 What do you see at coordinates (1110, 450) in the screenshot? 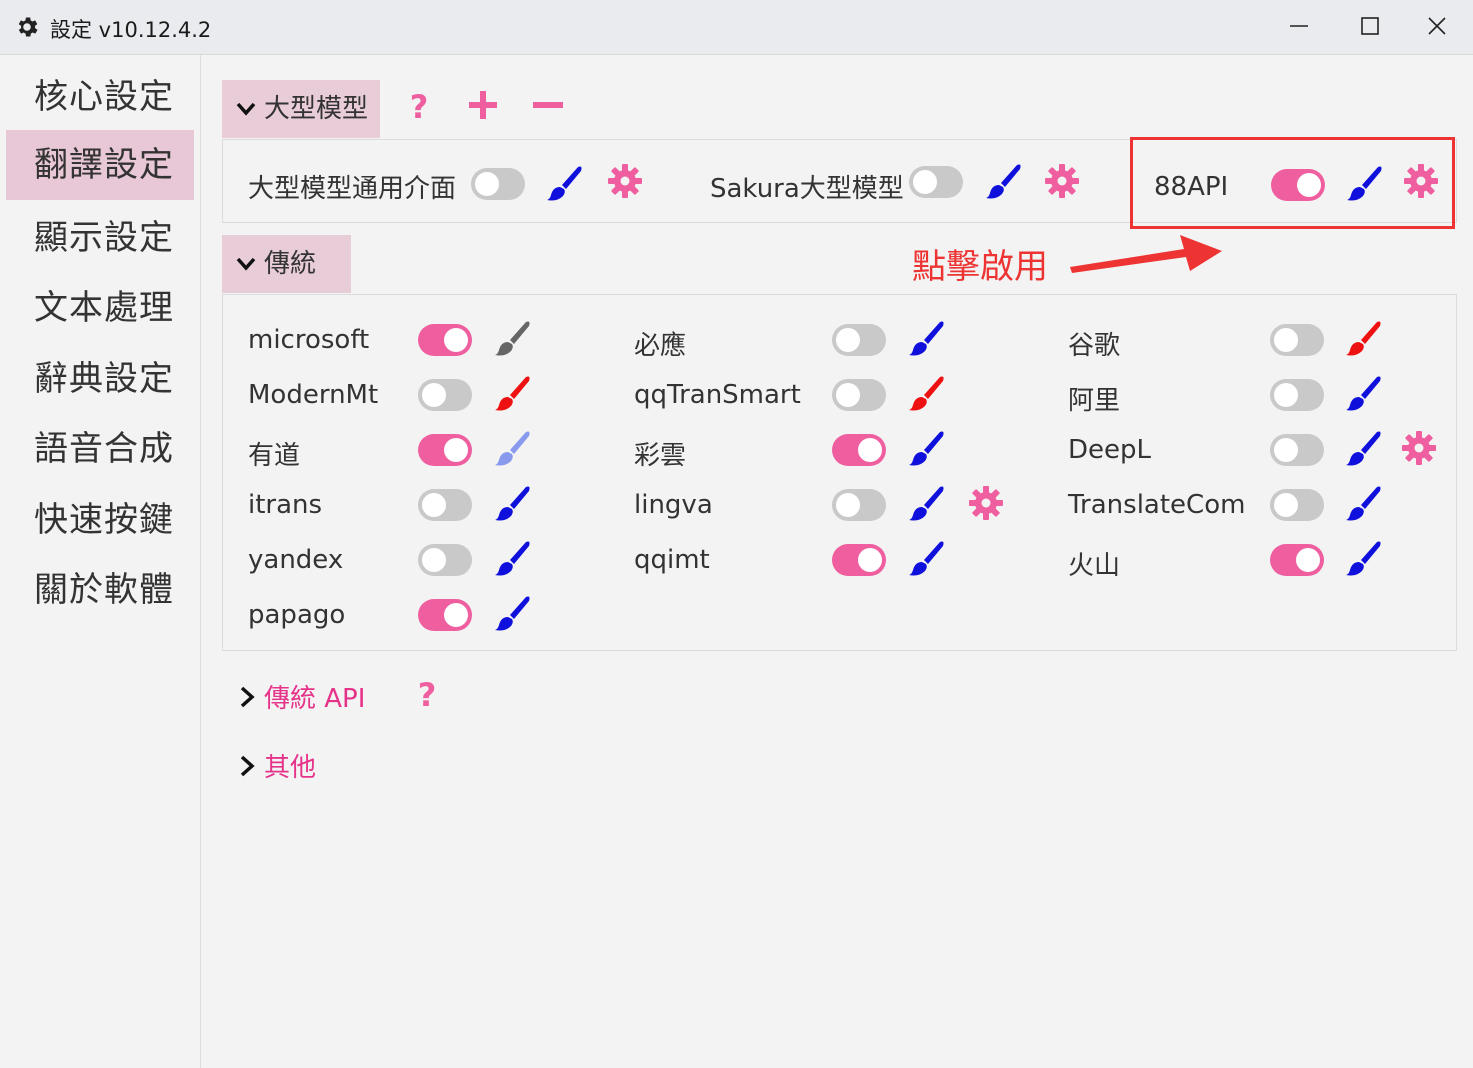
I see `translator-label: DeepL` at bounding box center [1110, 450].